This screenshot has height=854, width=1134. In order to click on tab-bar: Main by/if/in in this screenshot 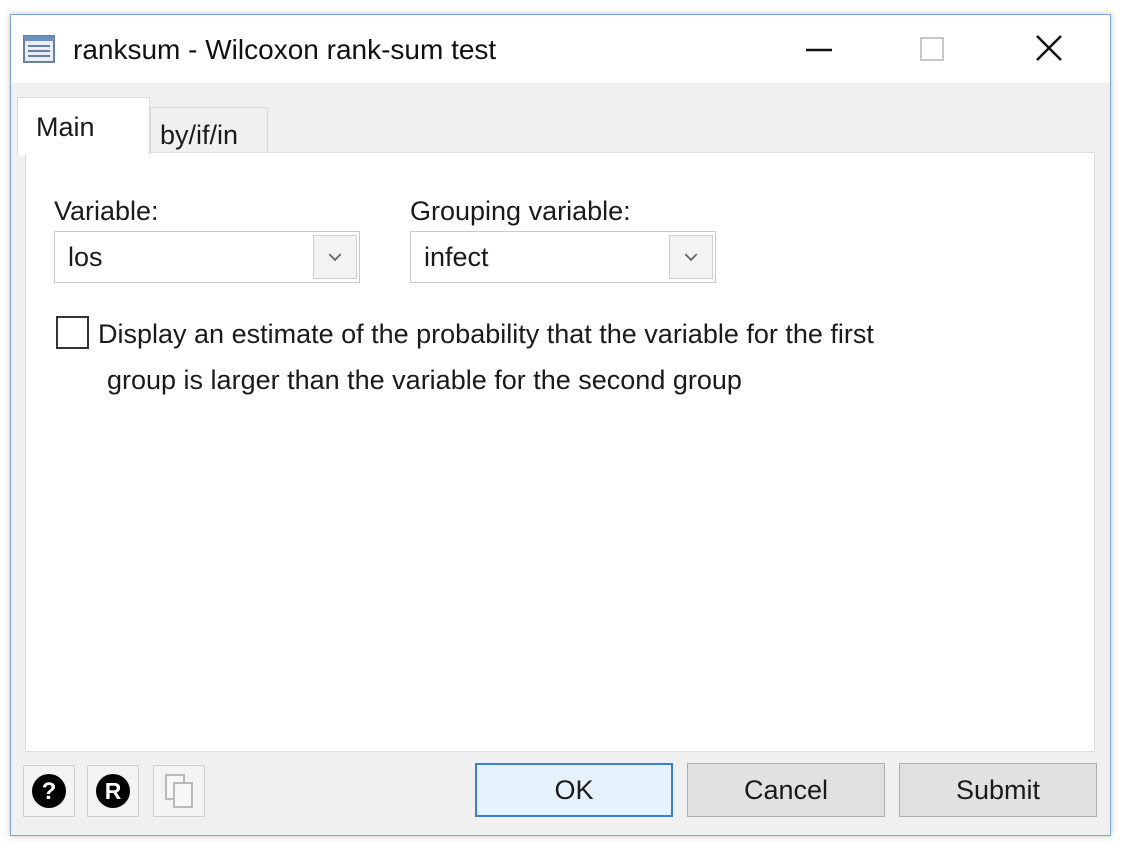, I will do `click(560, 125)`.